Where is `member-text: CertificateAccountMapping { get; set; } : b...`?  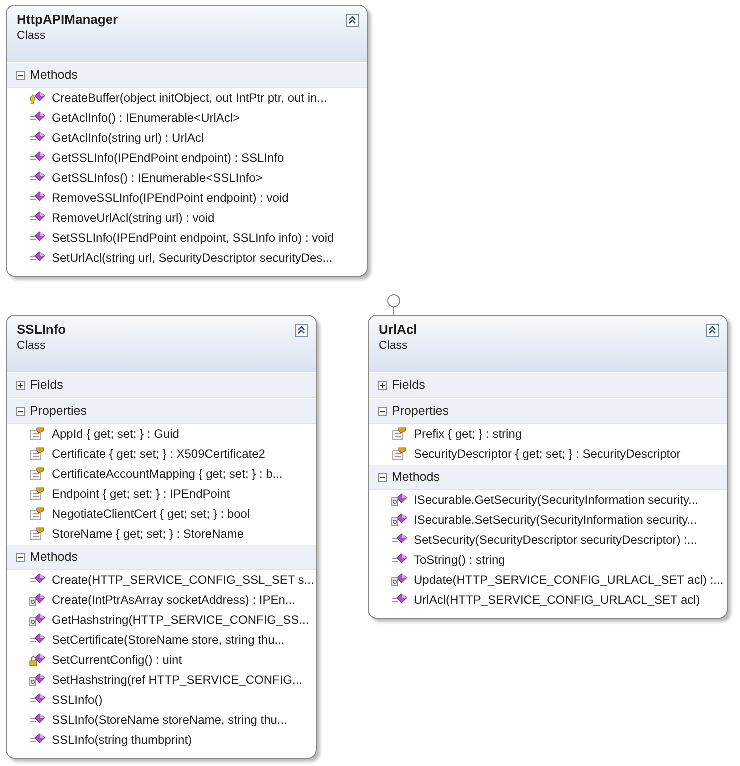
member-text: CertificateAccountMapping { get; set; } : b... is located at coordinates (167, 474).